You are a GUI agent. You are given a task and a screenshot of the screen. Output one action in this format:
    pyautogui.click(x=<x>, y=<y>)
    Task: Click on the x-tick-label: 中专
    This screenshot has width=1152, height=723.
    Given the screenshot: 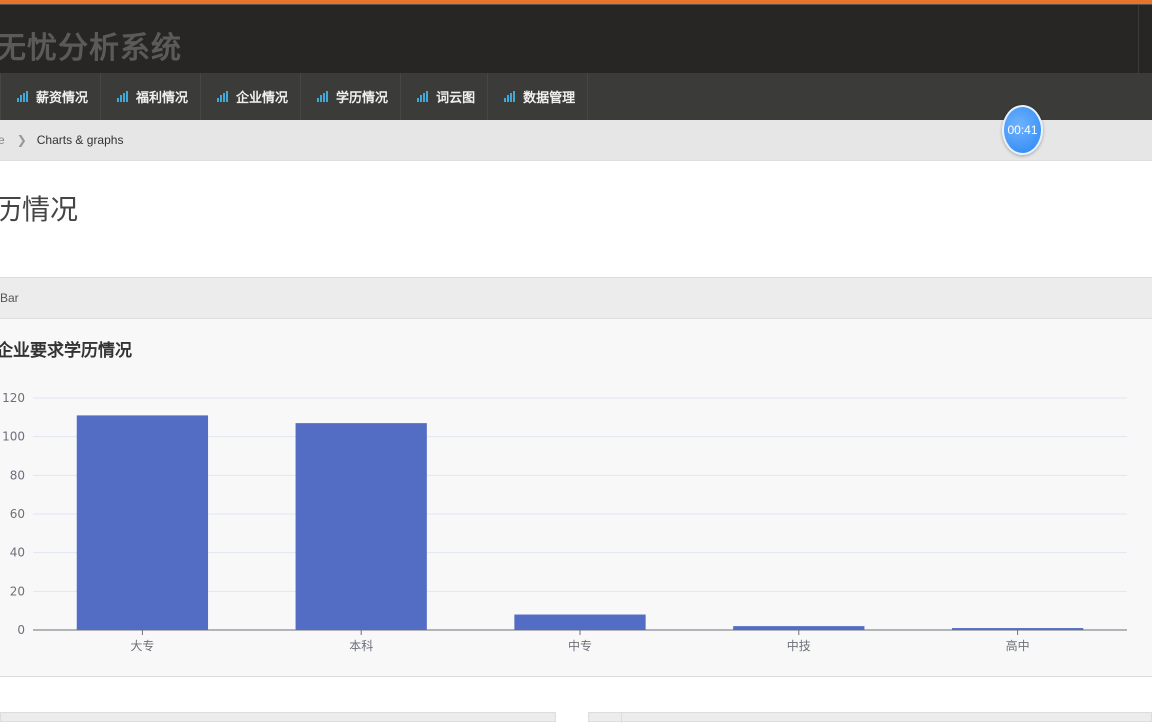 What is the action you would take?
    pyautogui.click(x=580, y=645)
    